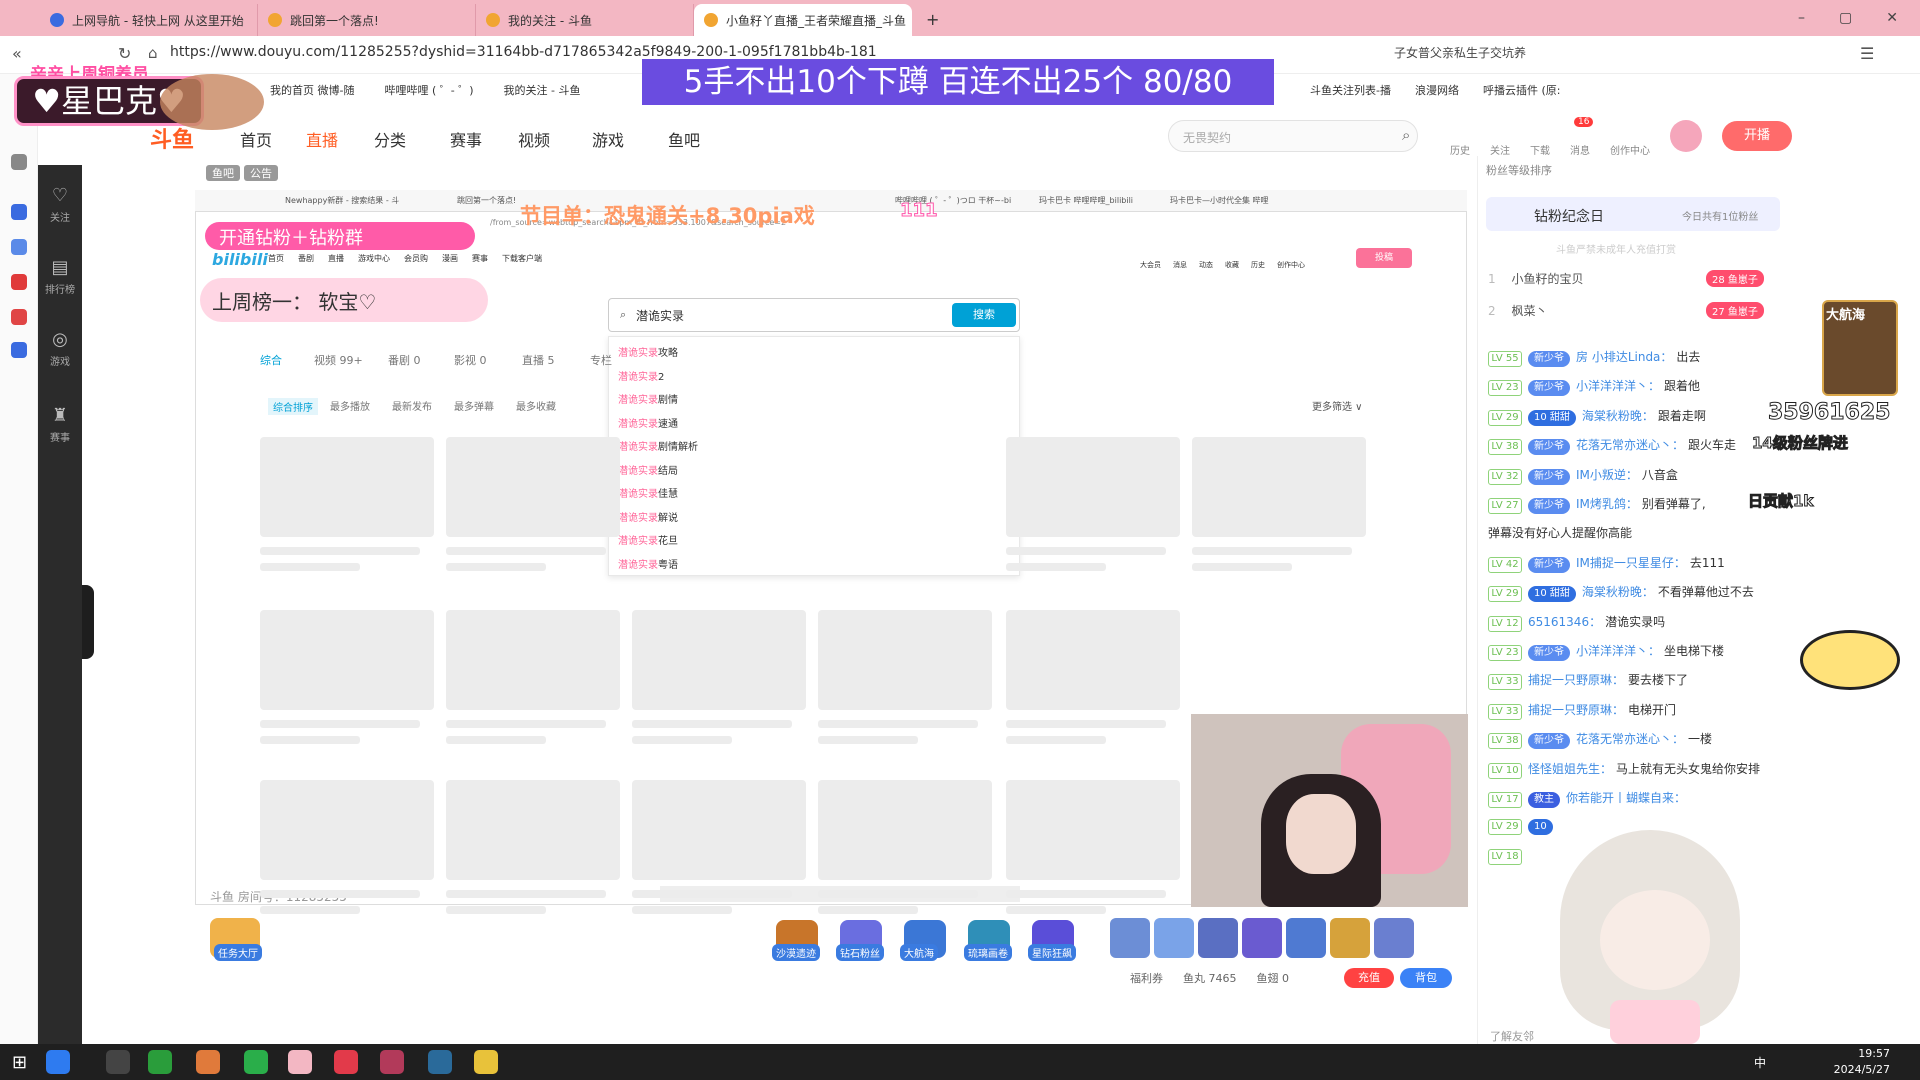 The height and width of the screenshot is (1080, 1920). What do you see at coordinates (1580, 149) in the screenshot?
I see `message-button: 消息` at bounding box center [1580, 149].